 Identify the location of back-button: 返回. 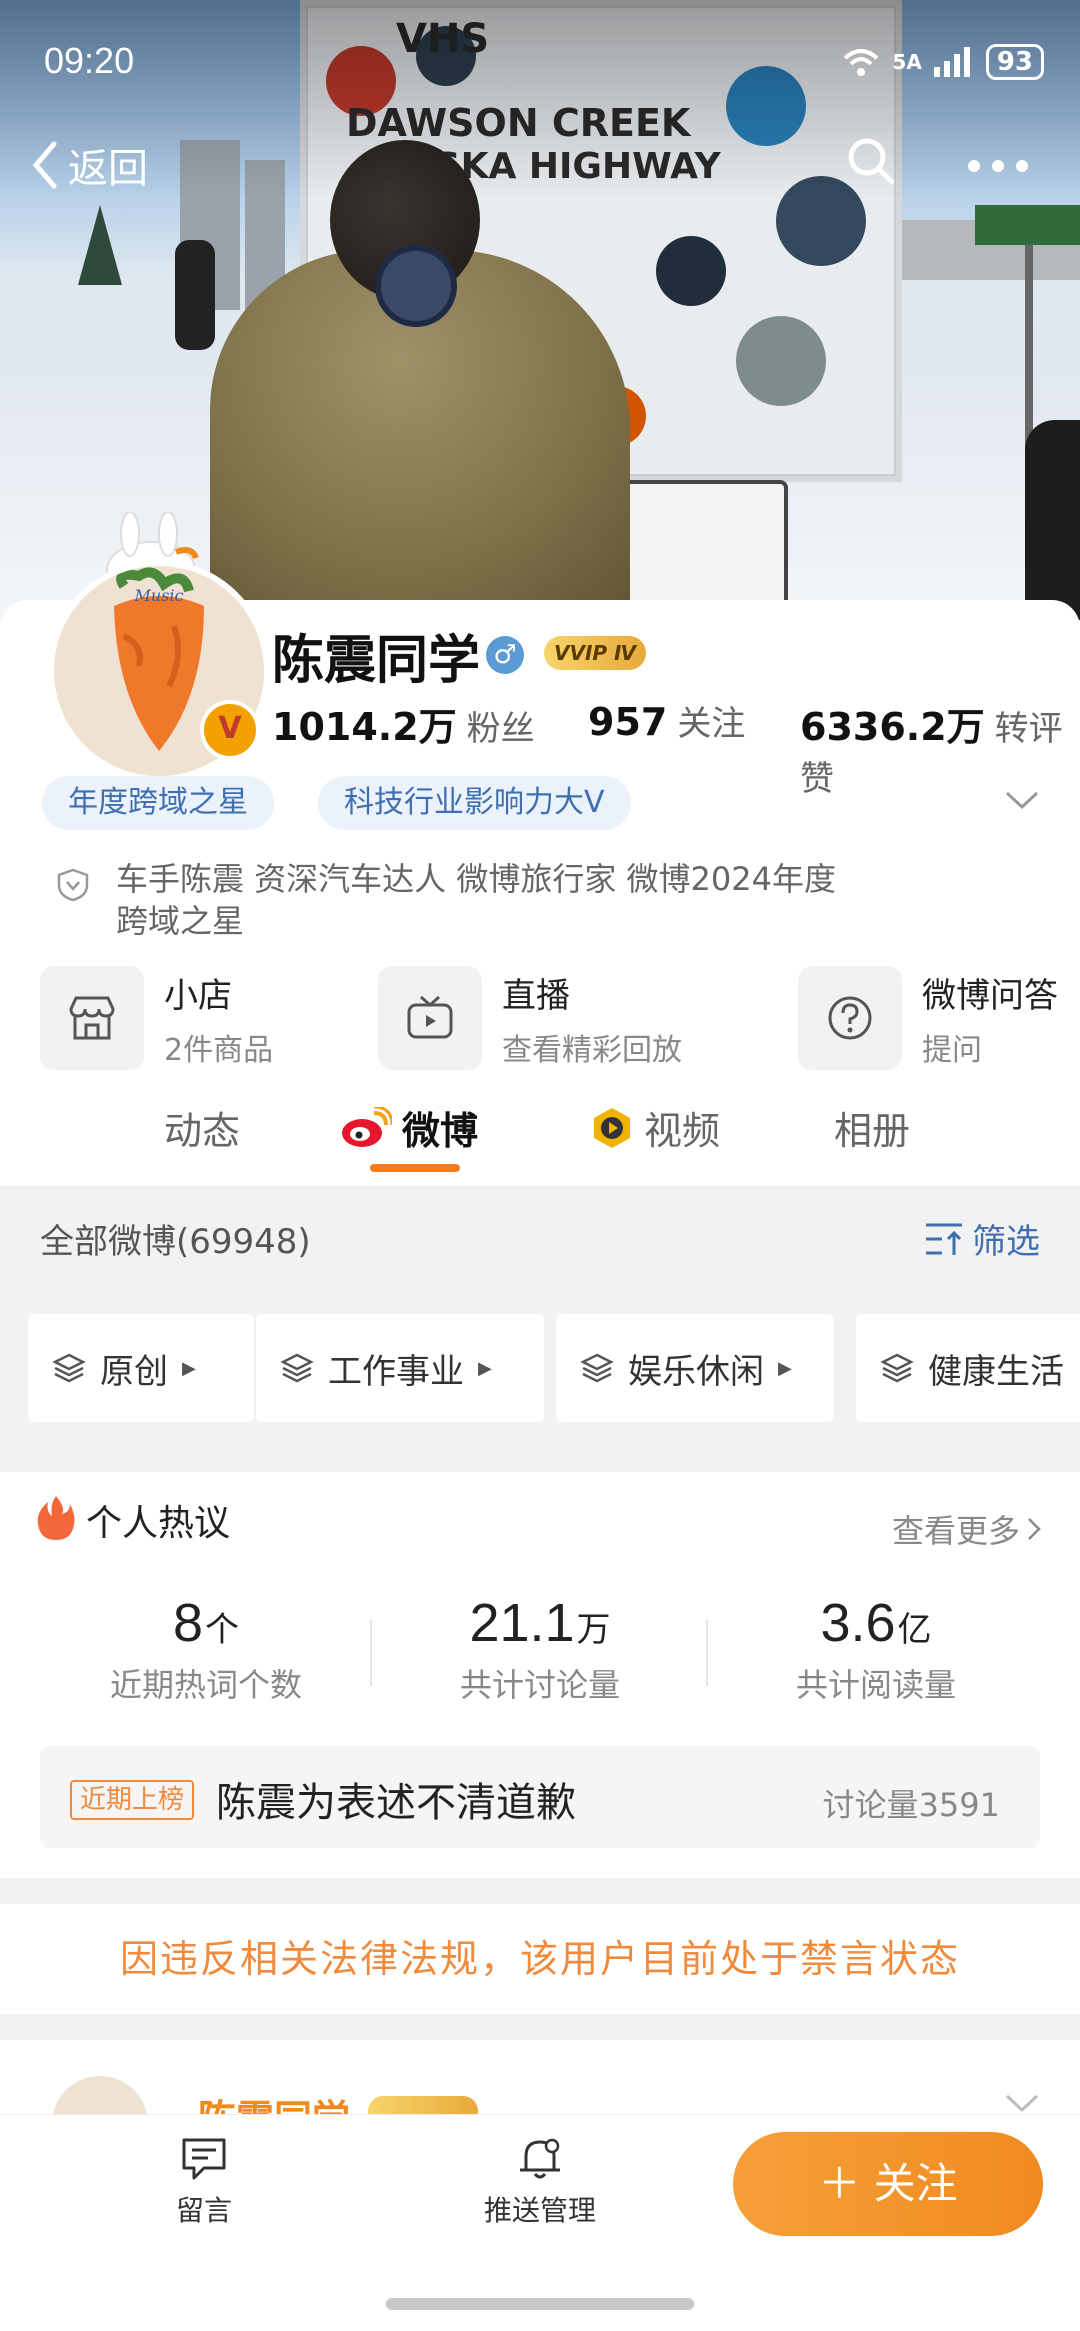
(89, 165).